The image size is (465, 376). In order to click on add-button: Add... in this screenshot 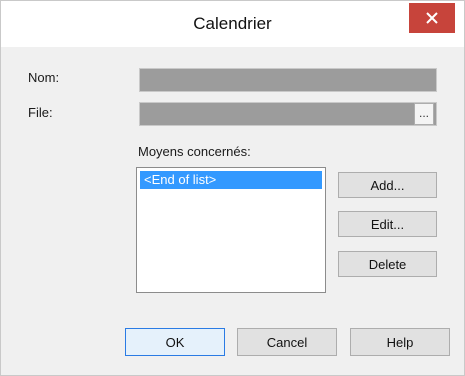, I will do `click(387, 185)`.